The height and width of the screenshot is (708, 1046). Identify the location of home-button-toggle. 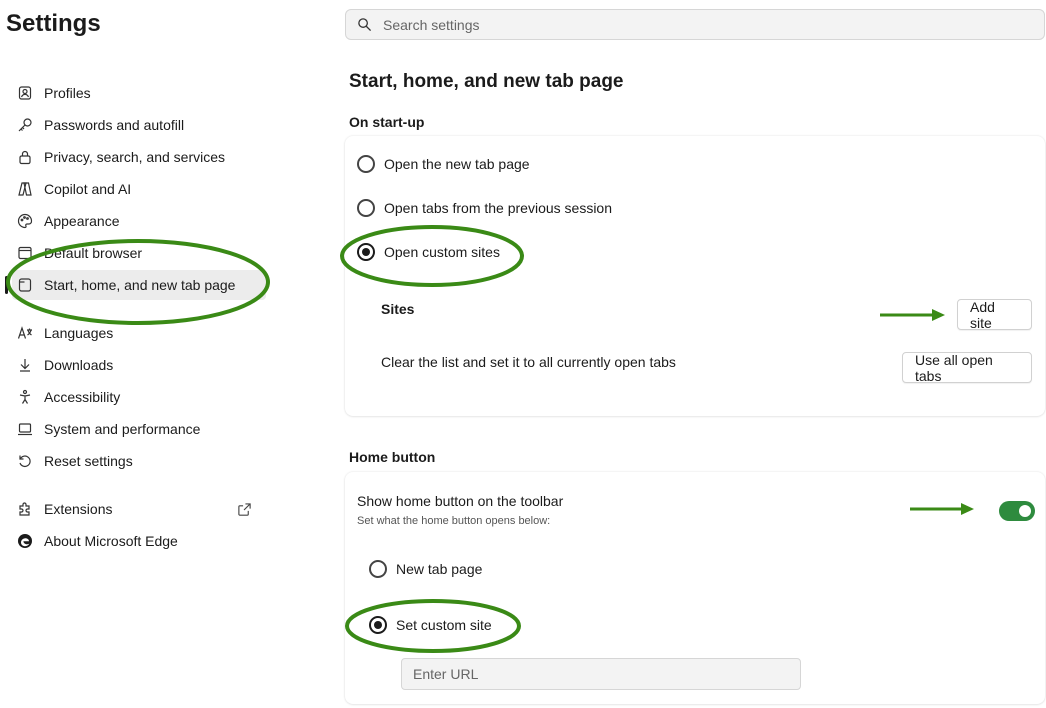
(1017, 511).